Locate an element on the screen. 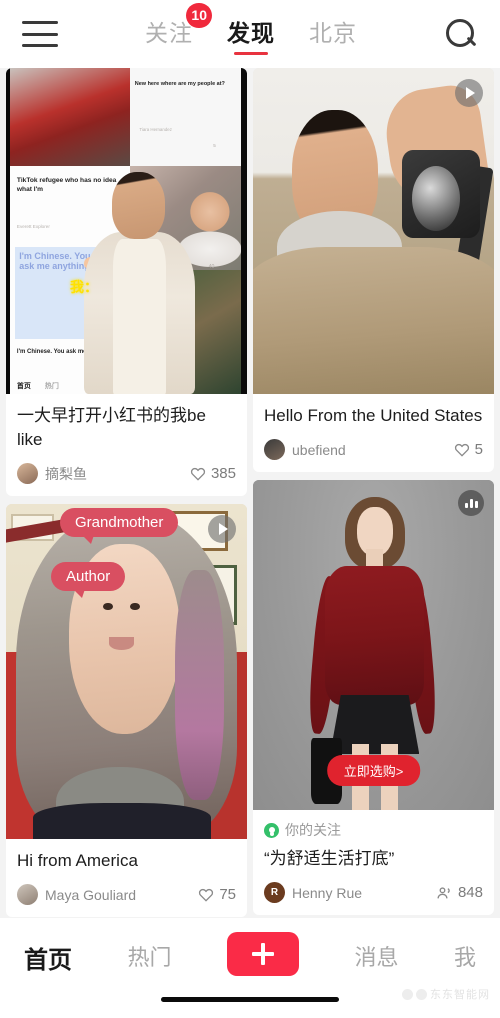 The width and height of the screenshot is (500, 1018). card-title: Hello From the United States is located at coordinates (373, 415).